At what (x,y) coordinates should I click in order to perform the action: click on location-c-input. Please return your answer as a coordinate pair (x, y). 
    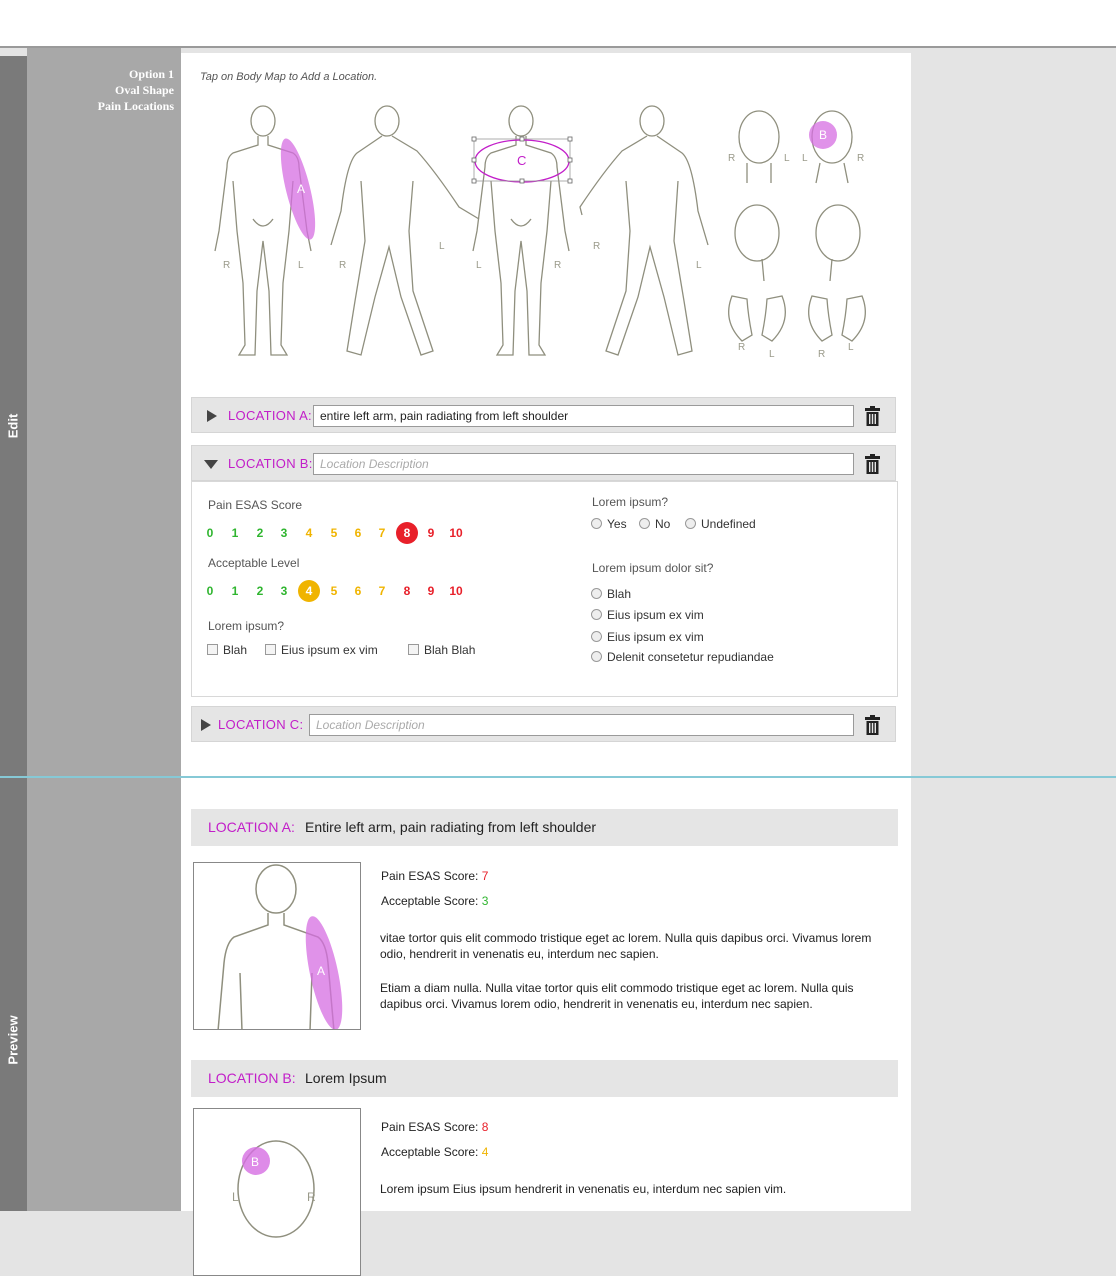
    Looking at the image, I should click on (581, 725).